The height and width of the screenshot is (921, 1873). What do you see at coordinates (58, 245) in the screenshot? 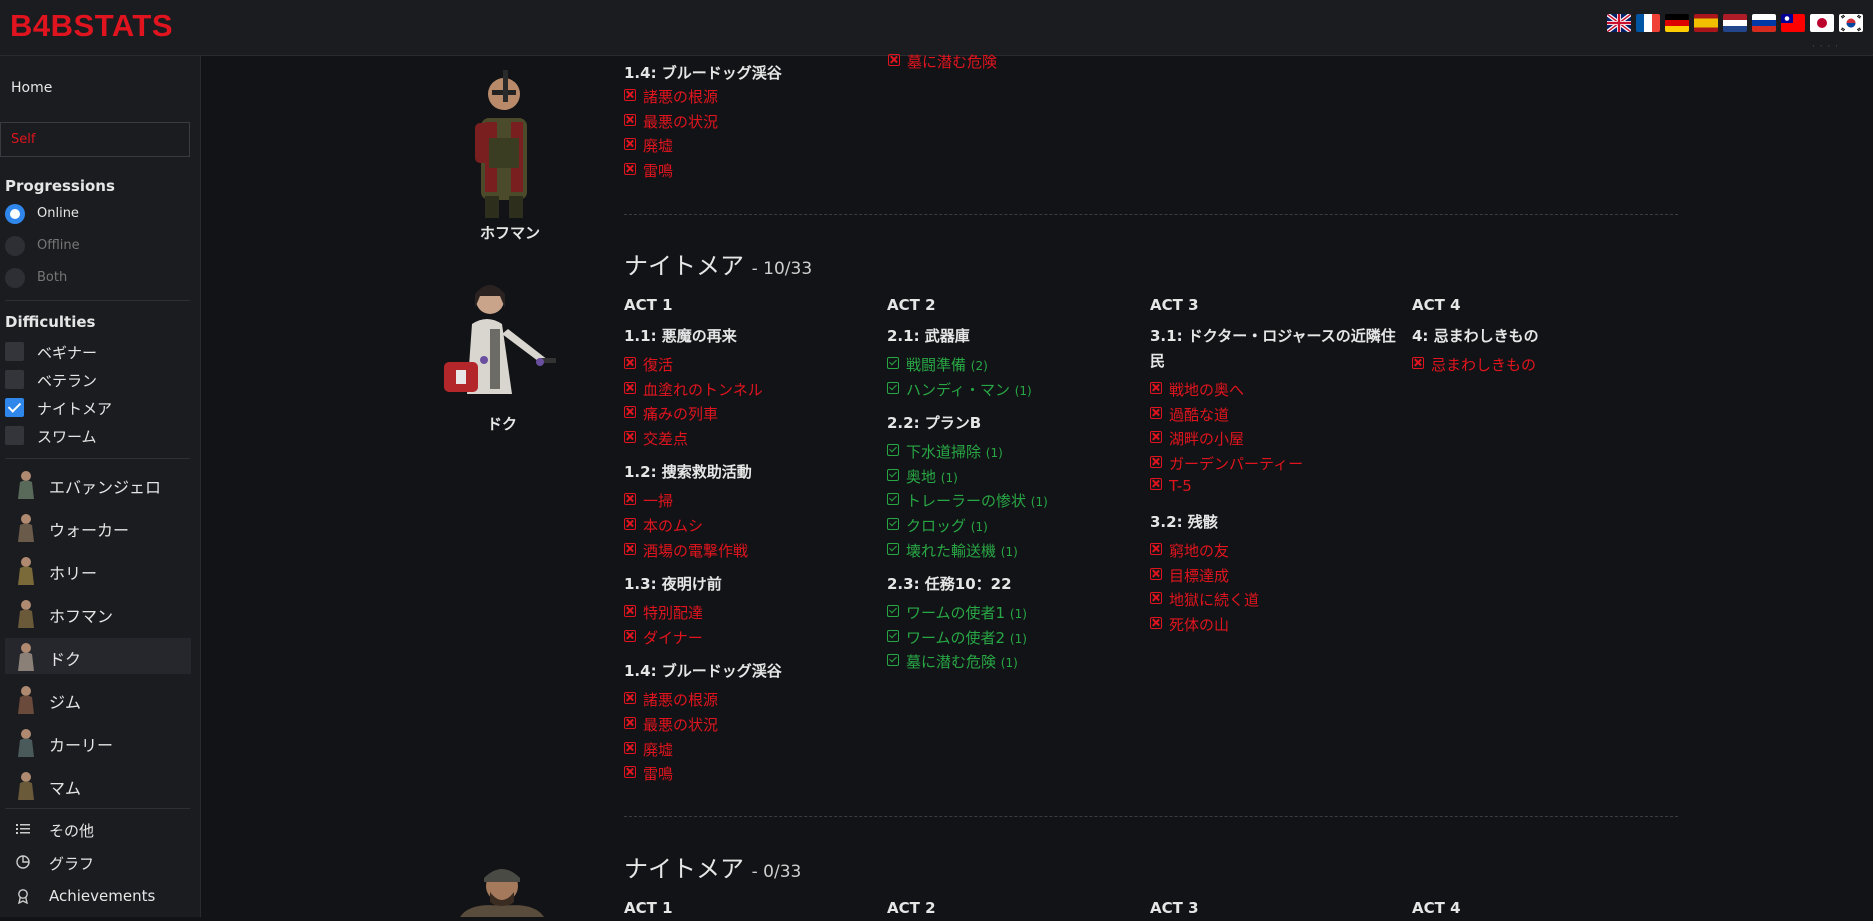
I see `radio-offline-label: Offline` at bounding box center [58, 245].